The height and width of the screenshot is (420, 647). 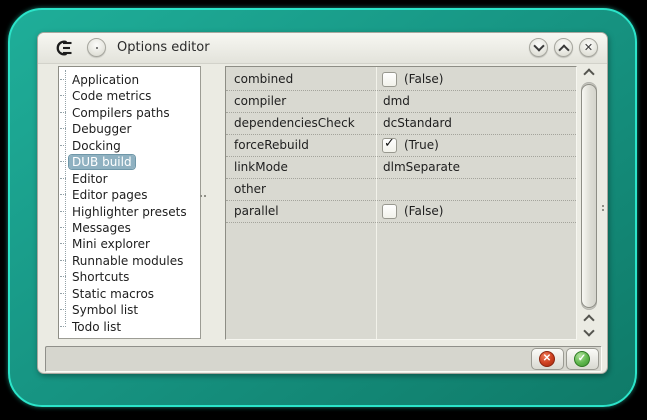 I want to click on right-splitter-handle, so click(x=603, y=210).